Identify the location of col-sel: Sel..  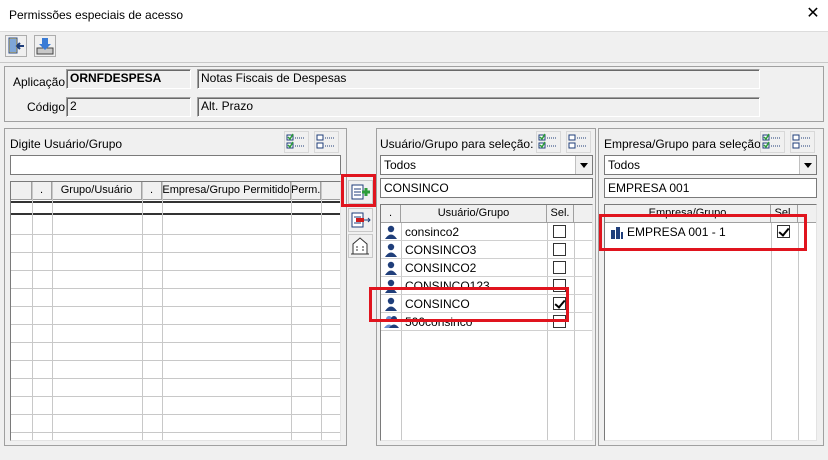
(560, 214).